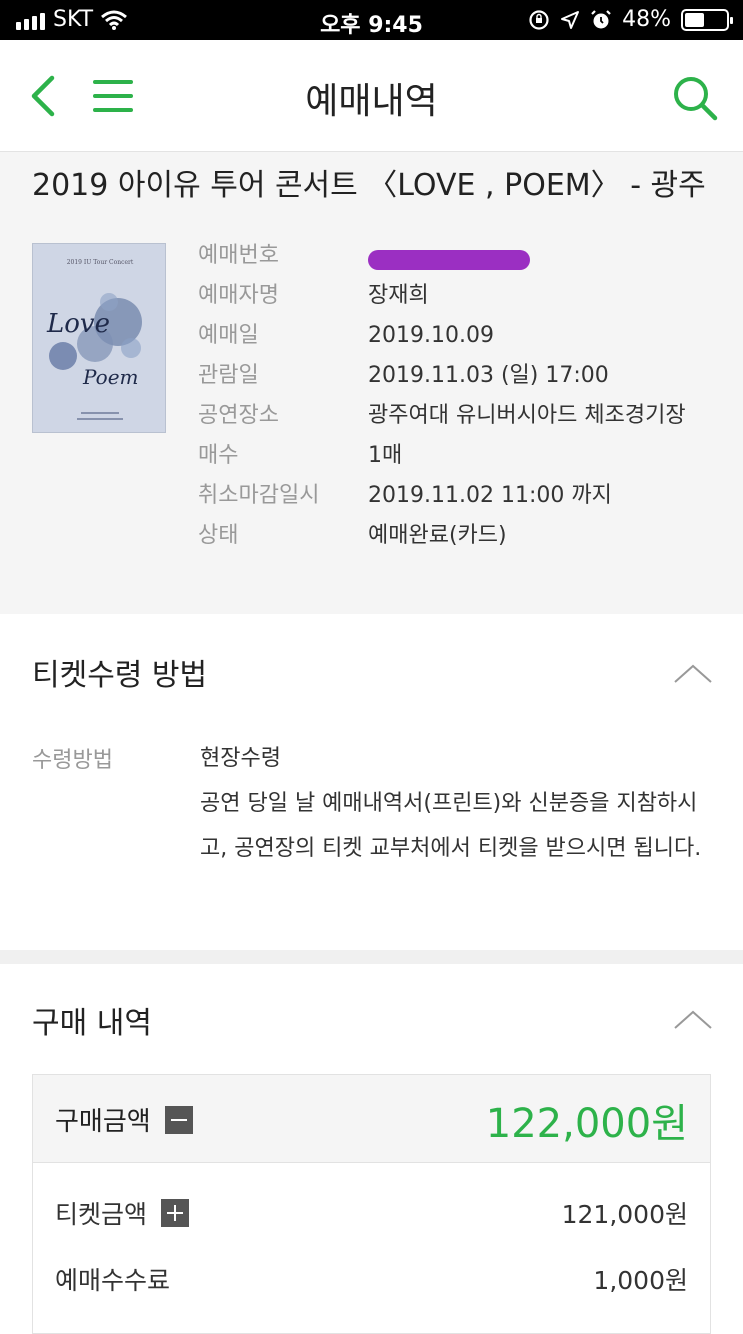 This screenshot has height=1334, width=743. What do you see at coordinates (238, 295) in the screenshot?
I see `booker-name-label: 예매자명` at bounding box center [238, 295].